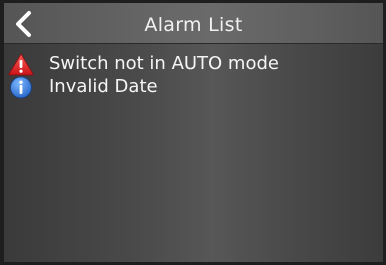 The height and width of the screenshot is (265, 386). I want to click on page-title: Alarm List, so click(193, 25).